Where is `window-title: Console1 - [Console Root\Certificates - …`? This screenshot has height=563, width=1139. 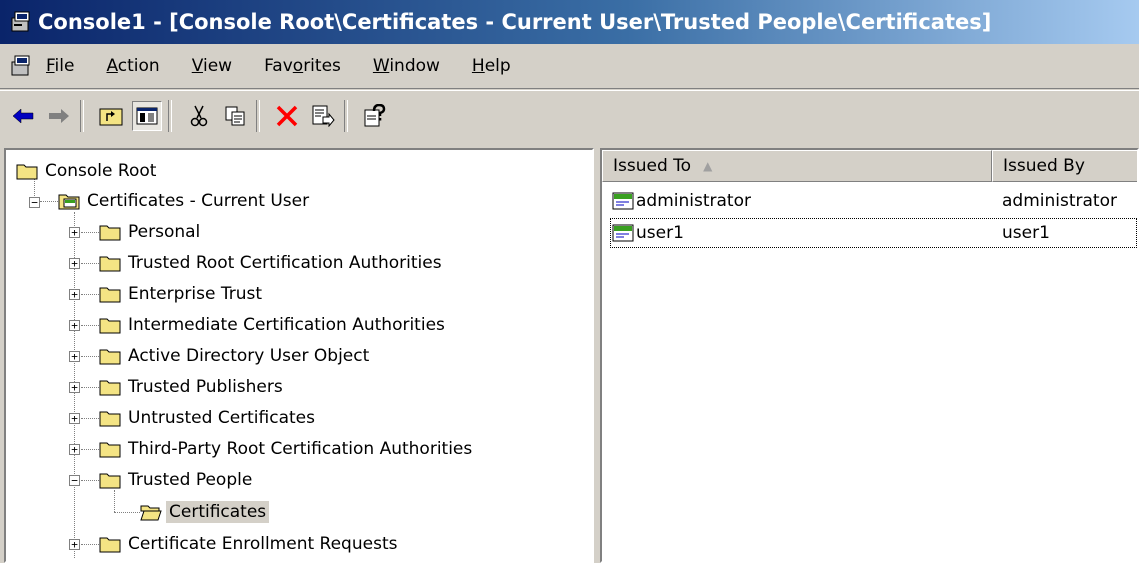 window-title: Console1 - [Console Root\Certificates - … is located at coordinates (515, 22).